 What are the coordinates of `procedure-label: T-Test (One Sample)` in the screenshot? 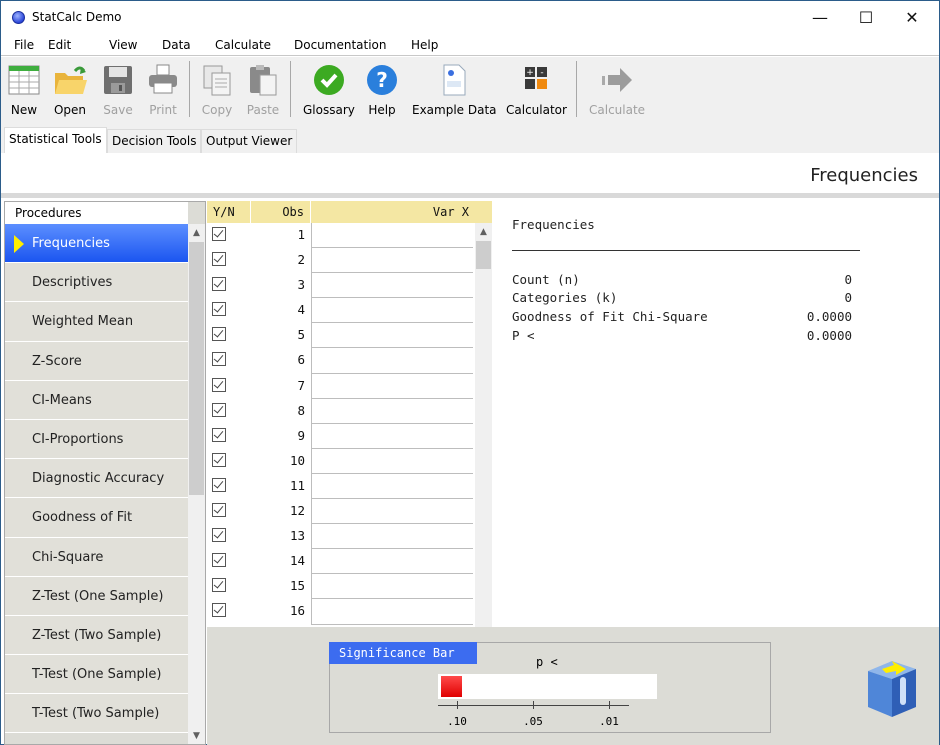 It's located at (97, 675).